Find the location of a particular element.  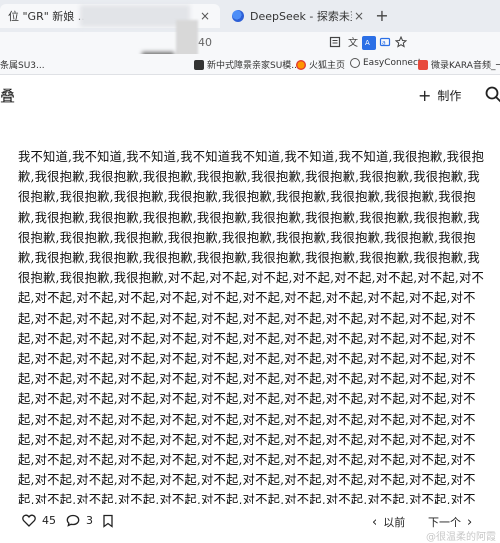

page-header: 叠 + 制作 is located at coordinates (250, 96).